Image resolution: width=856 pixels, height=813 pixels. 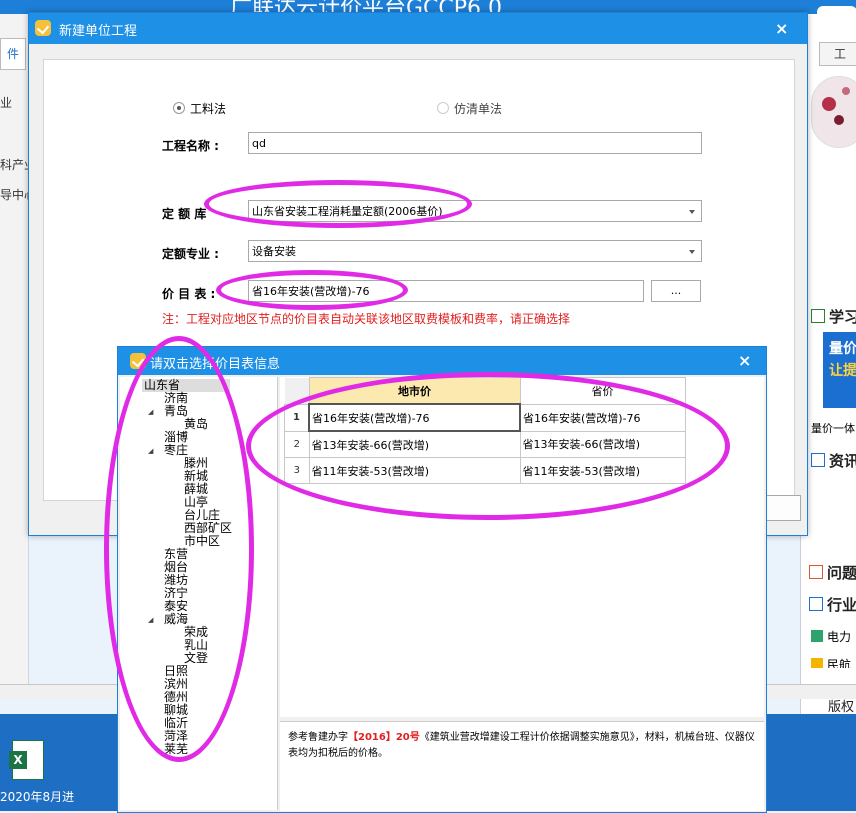 I want to click on radio-quasi-bill, so click(x=443, y=108).